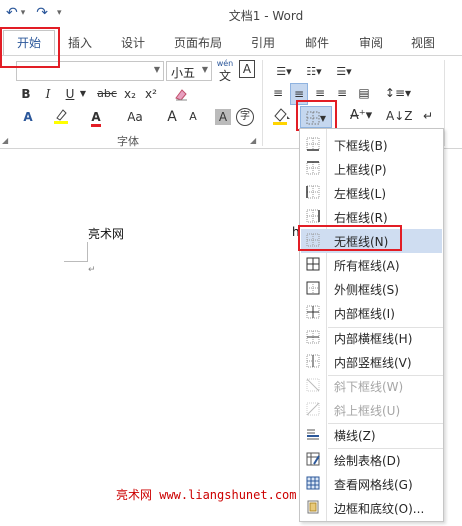 The width and height of the screenshot is (462, 526). I want to click on align-left-icon: ≡, so click(278, 93).